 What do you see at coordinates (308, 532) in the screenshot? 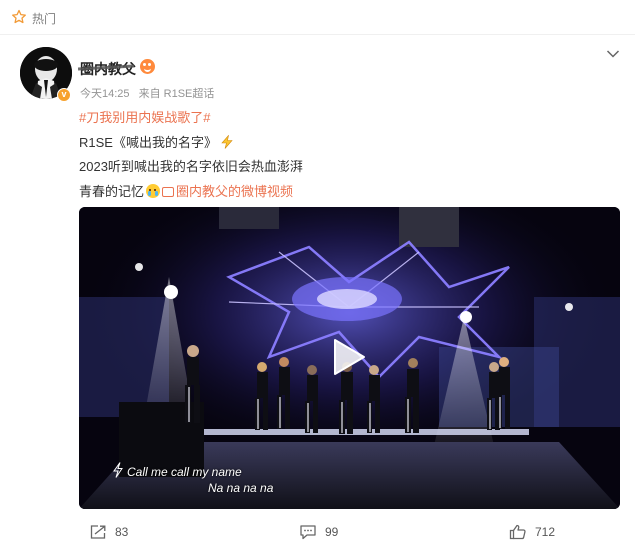
I see `comment-icon` at bounding box center [308, 532].